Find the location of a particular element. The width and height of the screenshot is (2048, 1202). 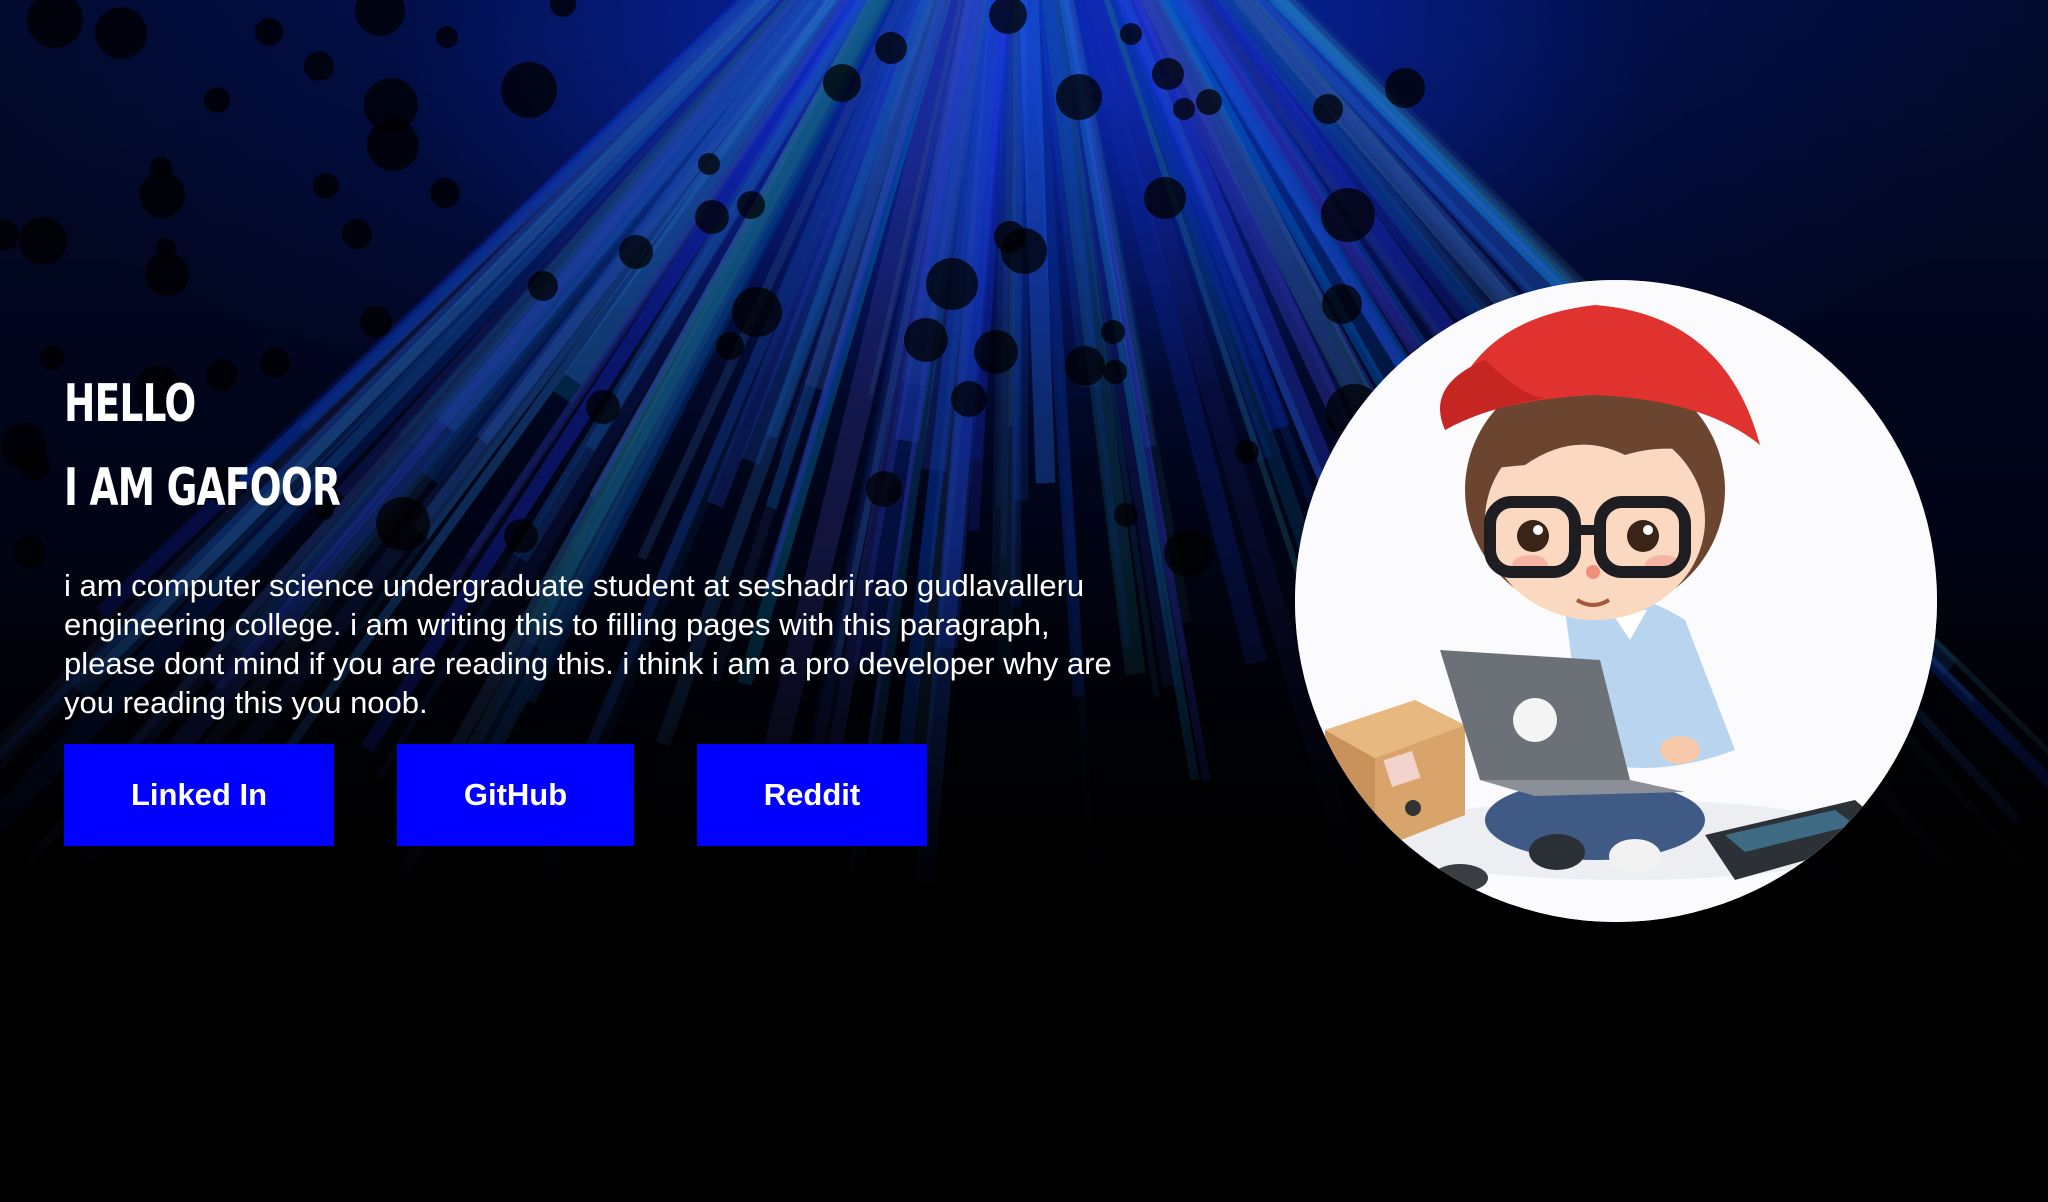

social-buttons: Linked In GitHub Reddit is located at coordinates (495, 795).